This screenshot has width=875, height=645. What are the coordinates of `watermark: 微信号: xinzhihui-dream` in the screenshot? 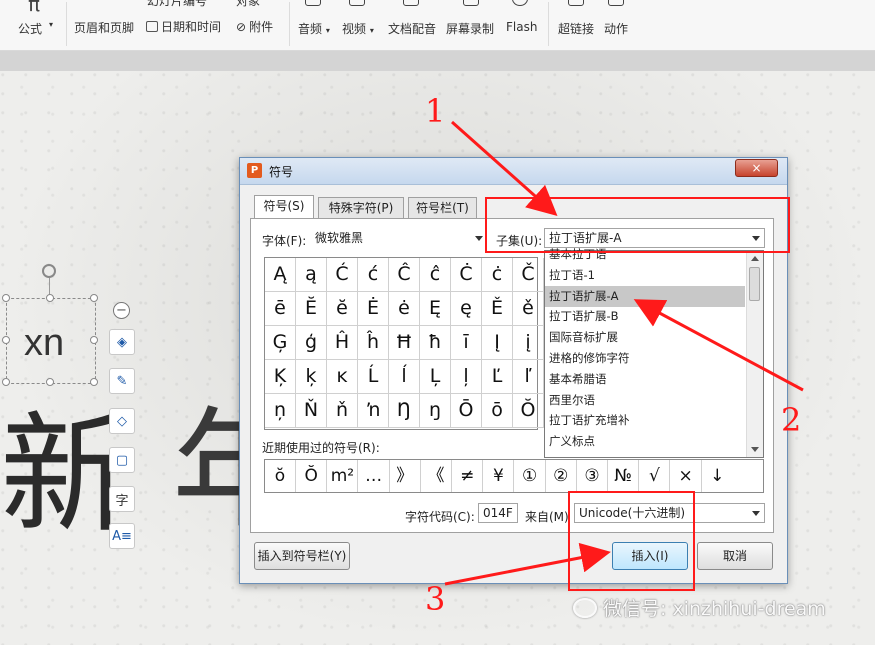 It's located at (699, 607).